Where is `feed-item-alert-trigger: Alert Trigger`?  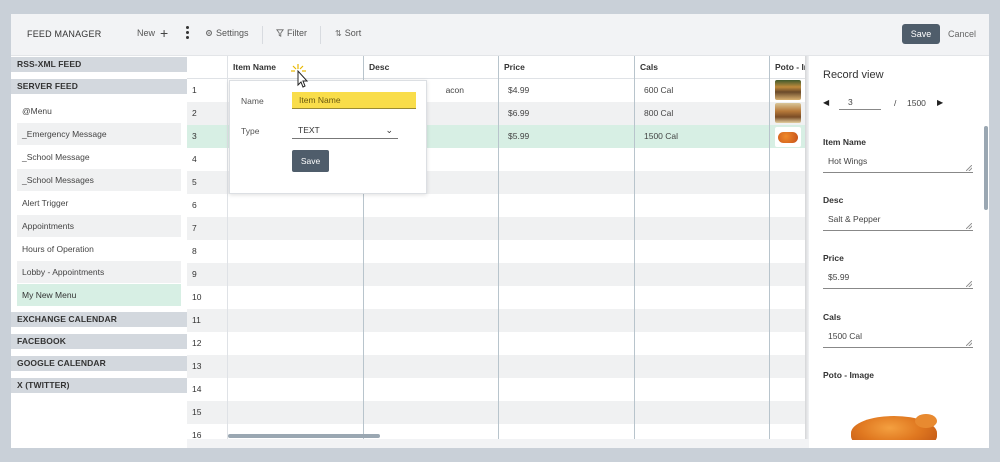
feed-item-alert-trigger: Alert Trigger is located at coordinates (99, 203).